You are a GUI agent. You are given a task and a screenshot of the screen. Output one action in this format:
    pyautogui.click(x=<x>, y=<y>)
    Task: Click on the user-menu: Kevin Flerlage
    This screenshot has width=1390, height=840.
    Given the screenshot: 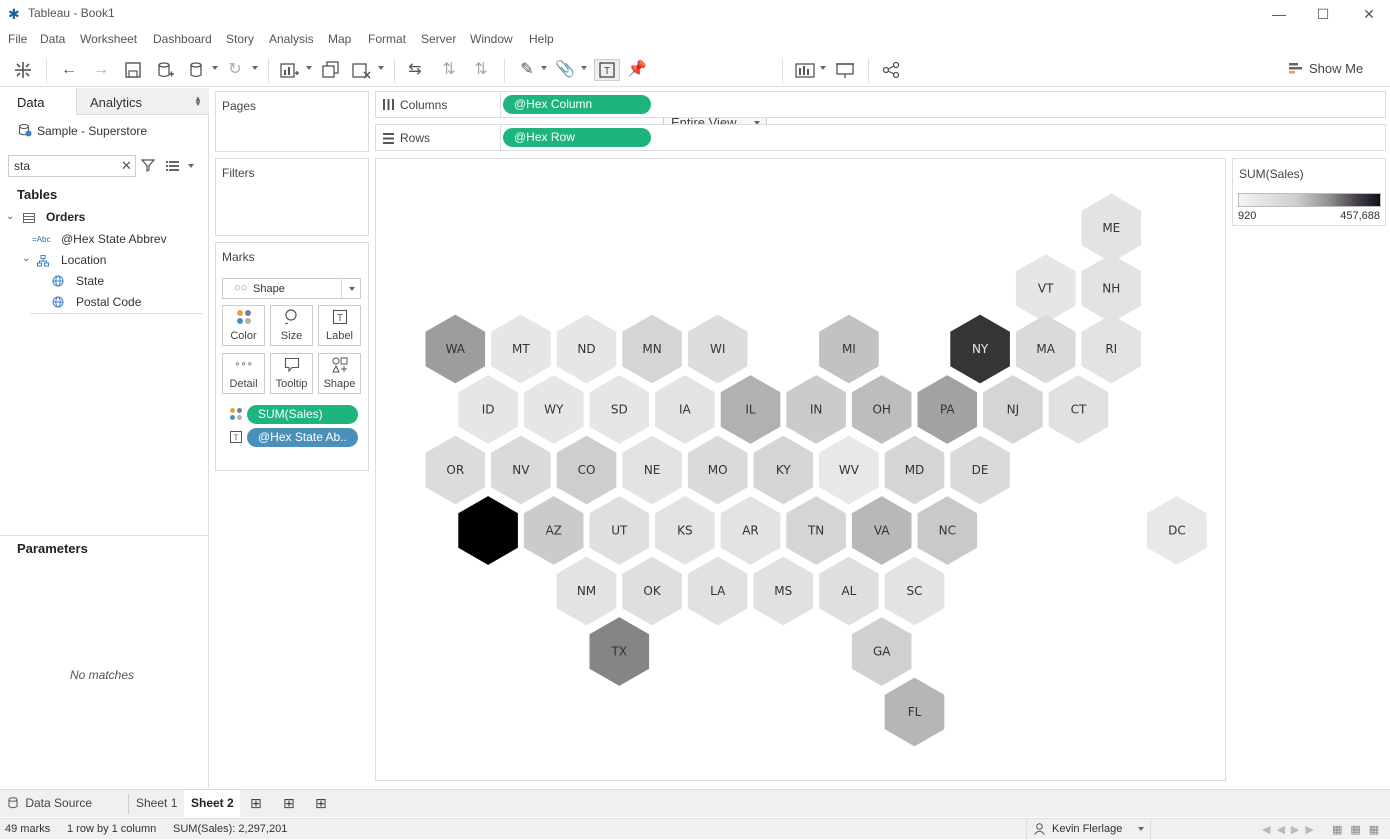 What is the action you would take?
    pyautogui.click(x=1088, y=829)
    